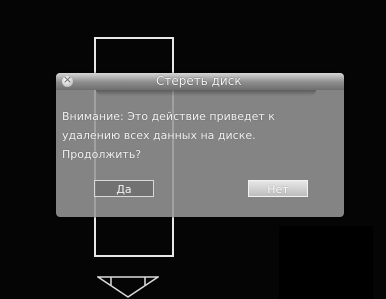 The width and height of the screenshot is (386, 299). I want to click on no-button: Нет, so click(278, 188).